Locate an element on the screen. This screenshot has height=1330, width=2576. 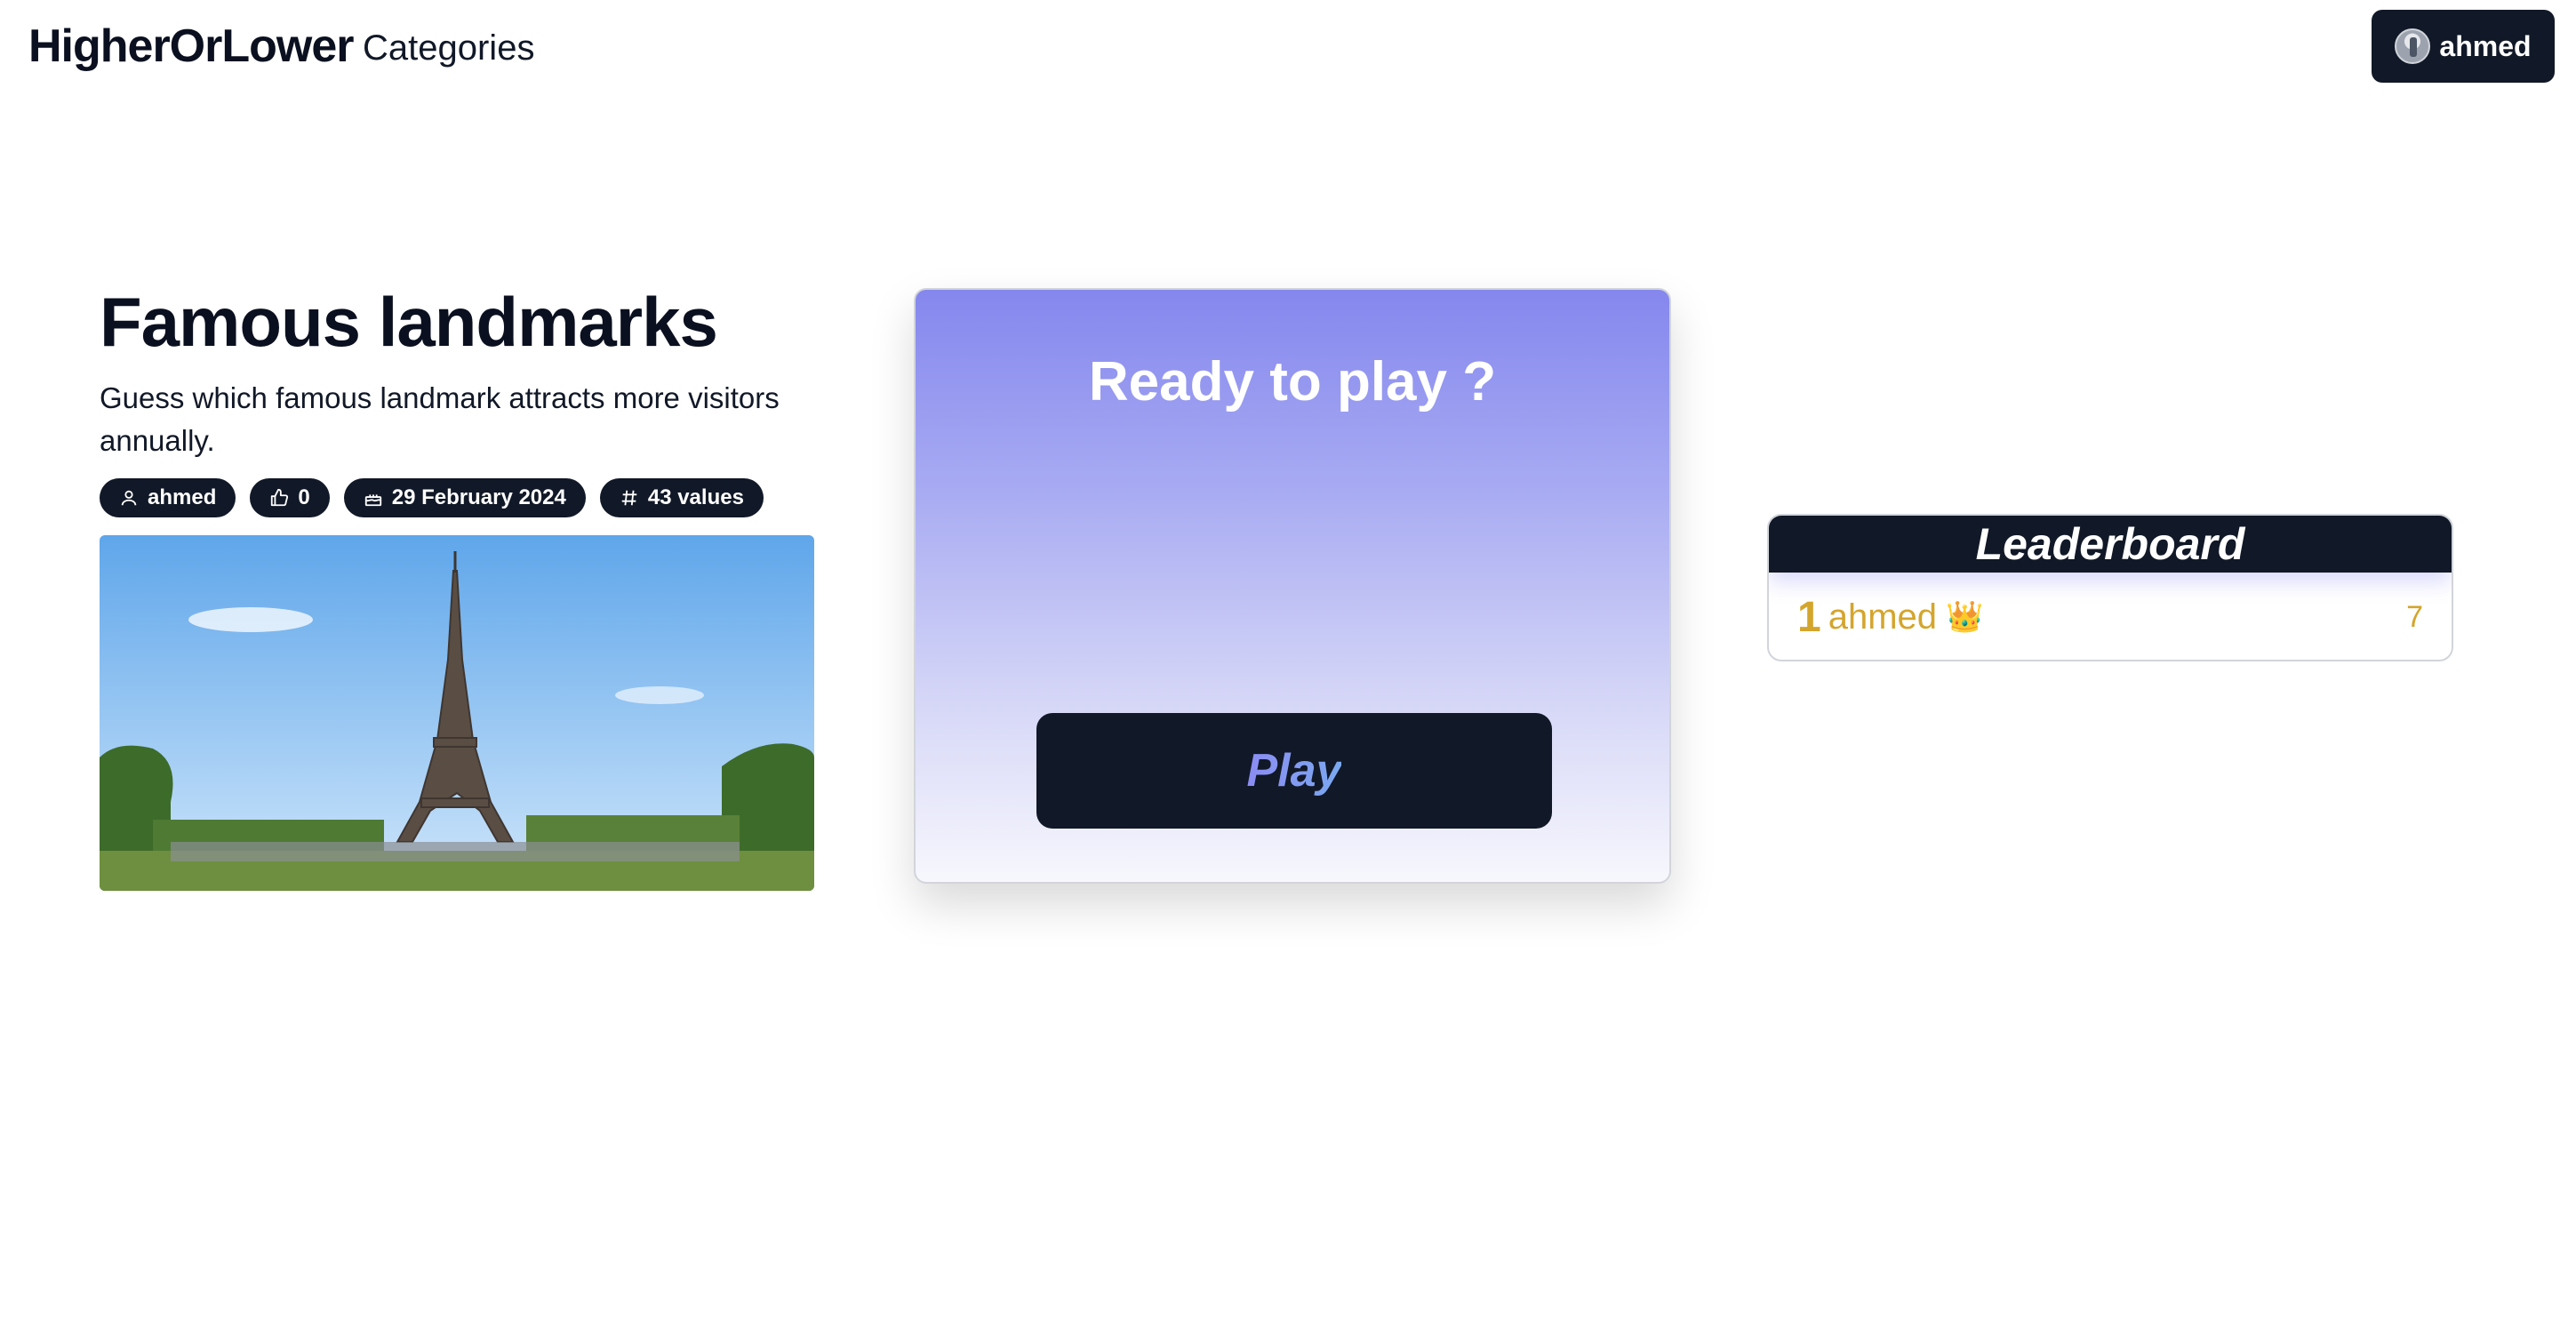
category-title: Famous landmarks is located at coordinates (409, 322).